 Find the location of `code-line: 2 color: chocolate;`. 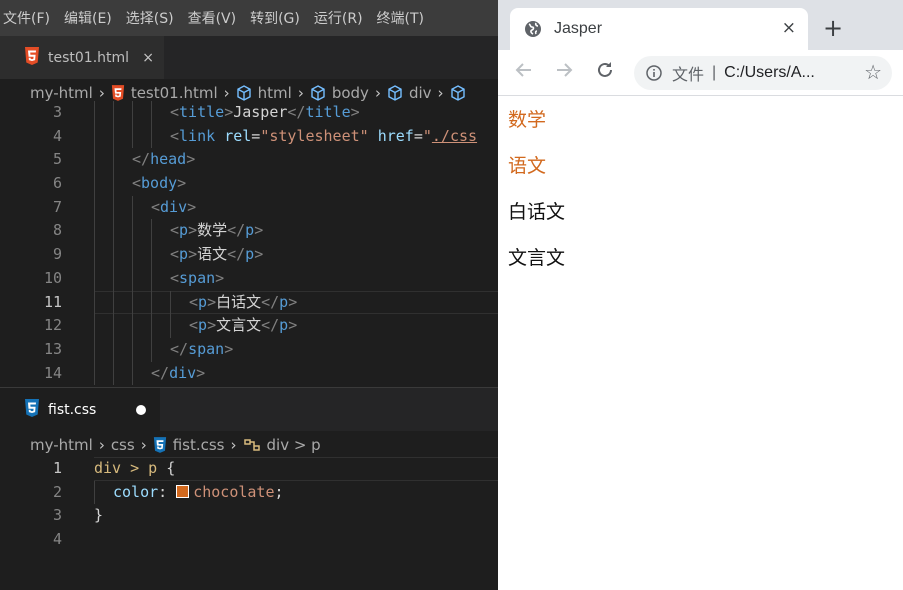

code-line: 2 color: chocolate; is located at coordinates (249, 492).